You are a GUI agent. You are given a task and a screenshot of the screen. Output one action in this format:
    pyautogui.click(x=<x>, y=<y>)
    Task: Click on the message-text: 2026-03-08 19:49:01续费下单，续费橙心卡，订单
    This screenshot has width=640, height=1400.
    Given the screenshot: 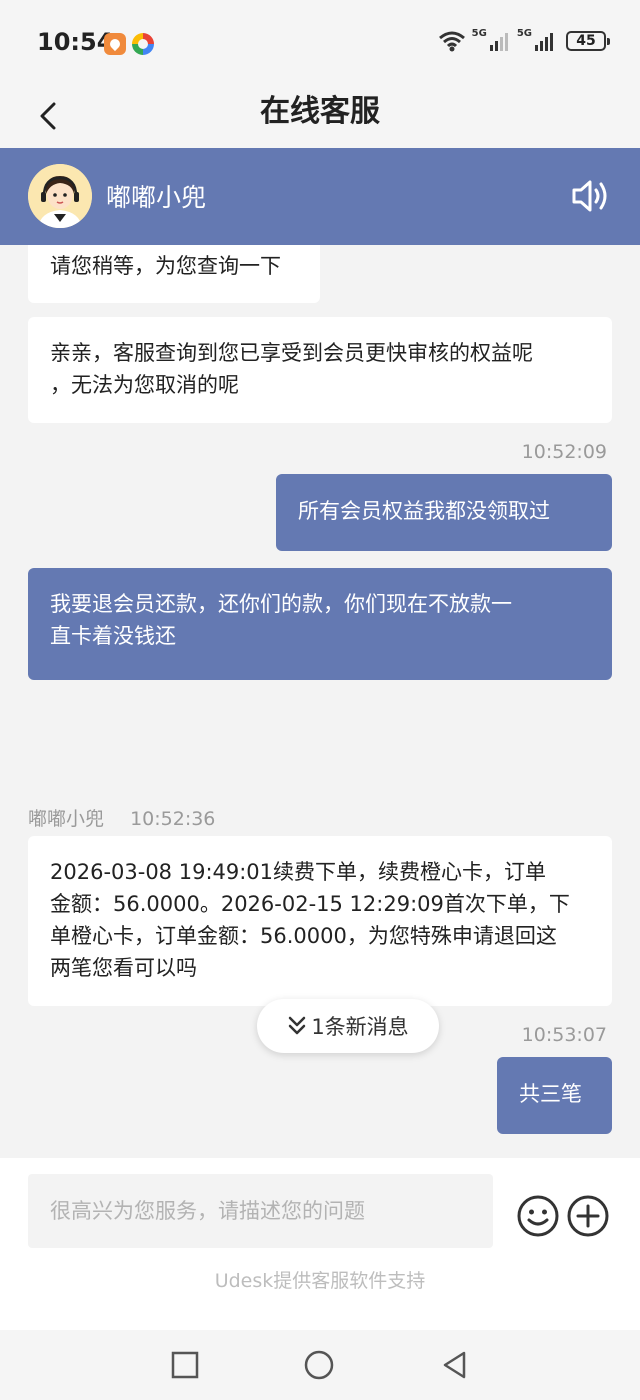 What is the action you would take?
    pyautogui.click(x=298, y=872)
    